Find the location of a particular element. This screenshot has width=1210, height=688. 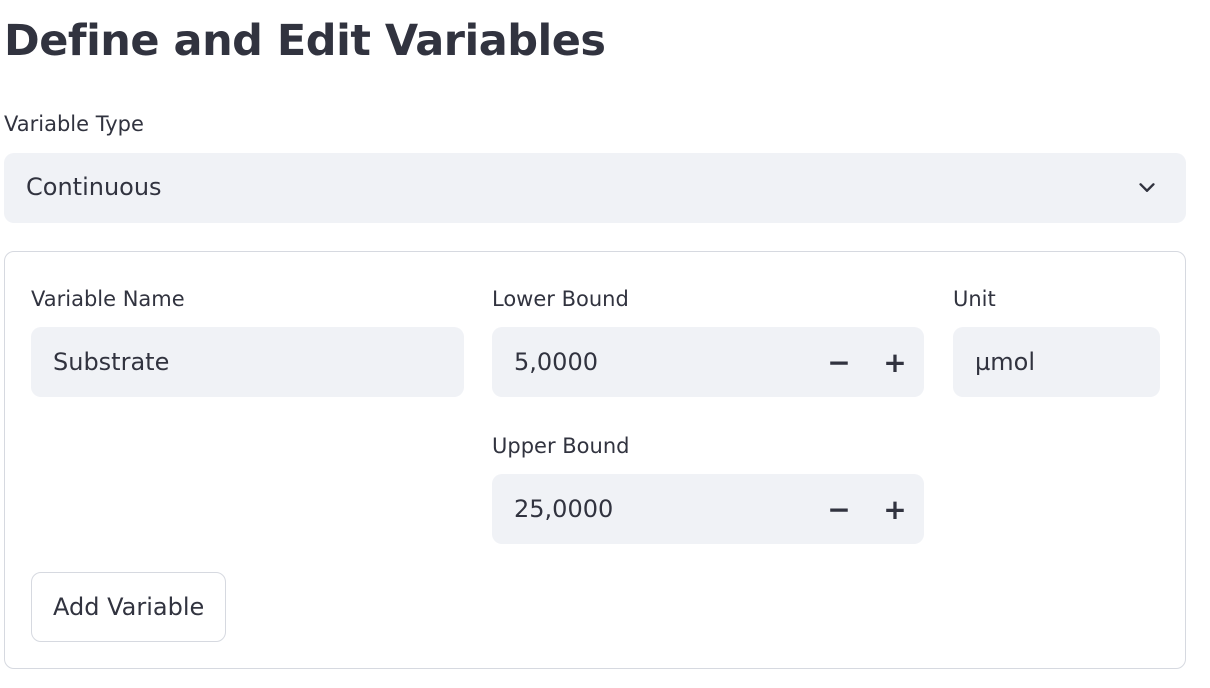

upper-bound-input is located at coordinates (642, 509).